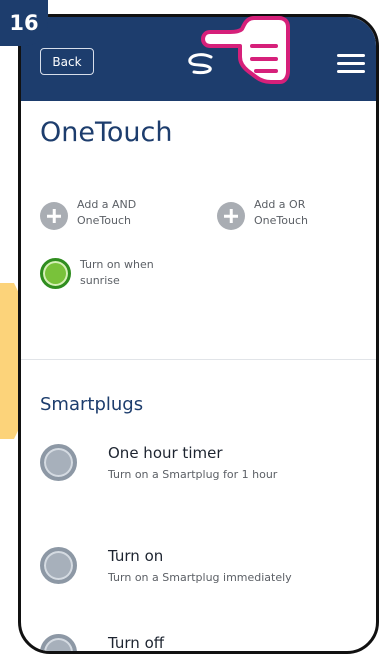 The height and width of the screenshot is (658, 383). I want to click on add-and-onetouch-button: Add a AND OneTouch, so click(98, 213).